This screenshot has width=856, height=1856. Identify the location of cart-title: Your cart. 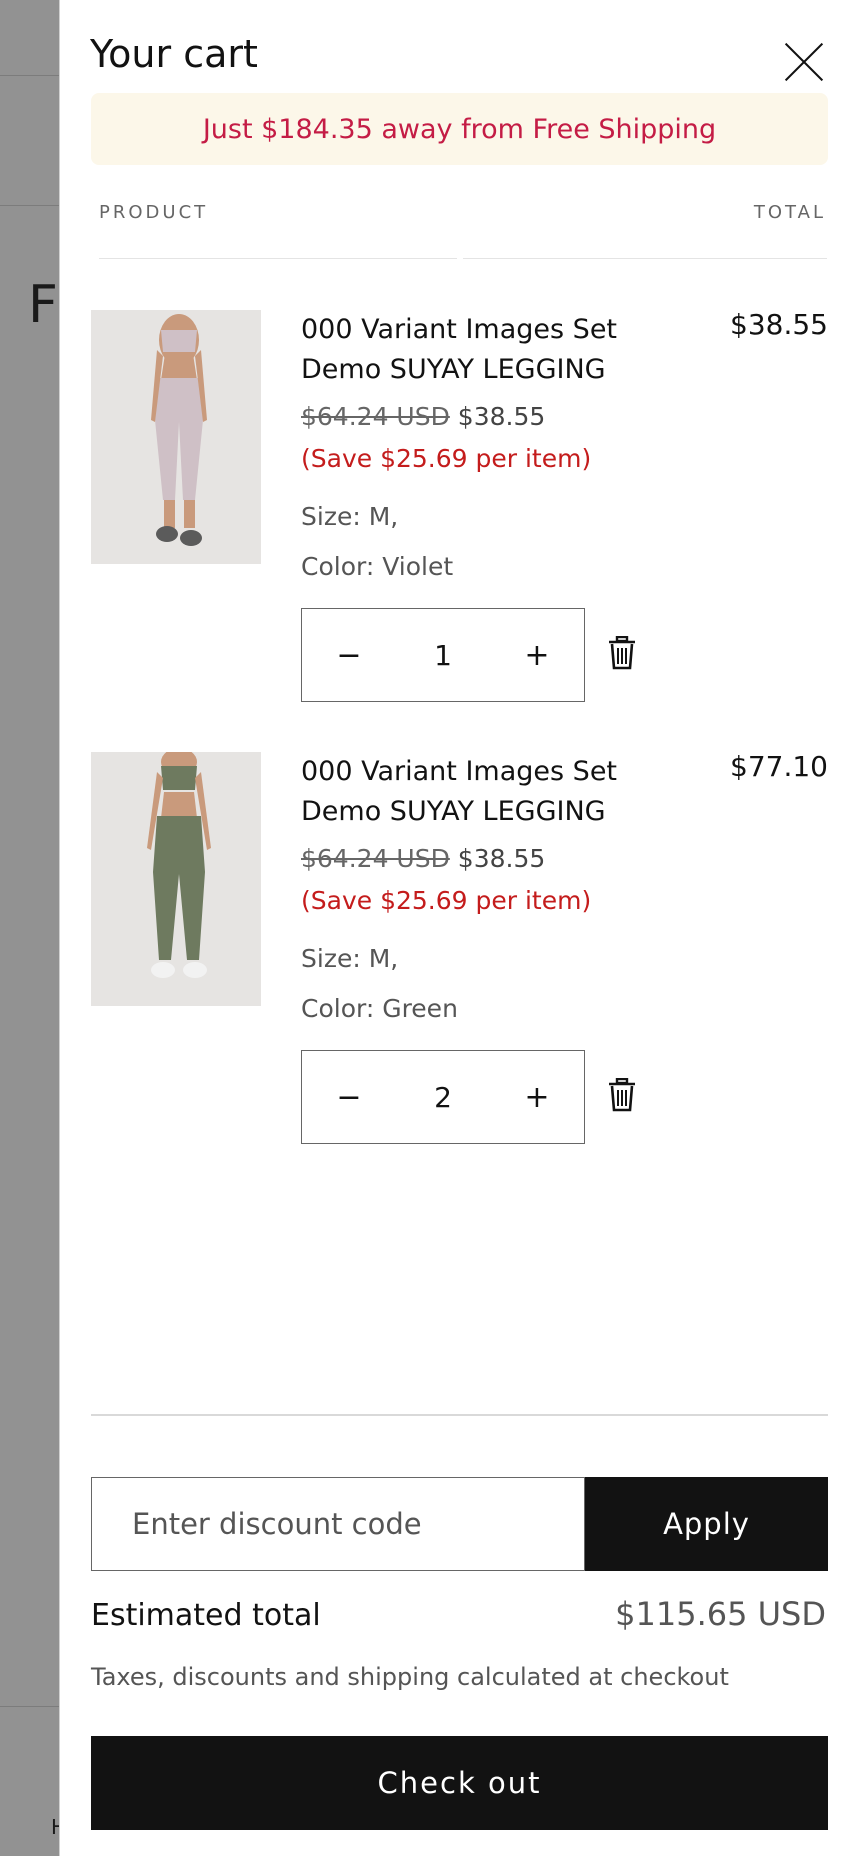
(174, 54).